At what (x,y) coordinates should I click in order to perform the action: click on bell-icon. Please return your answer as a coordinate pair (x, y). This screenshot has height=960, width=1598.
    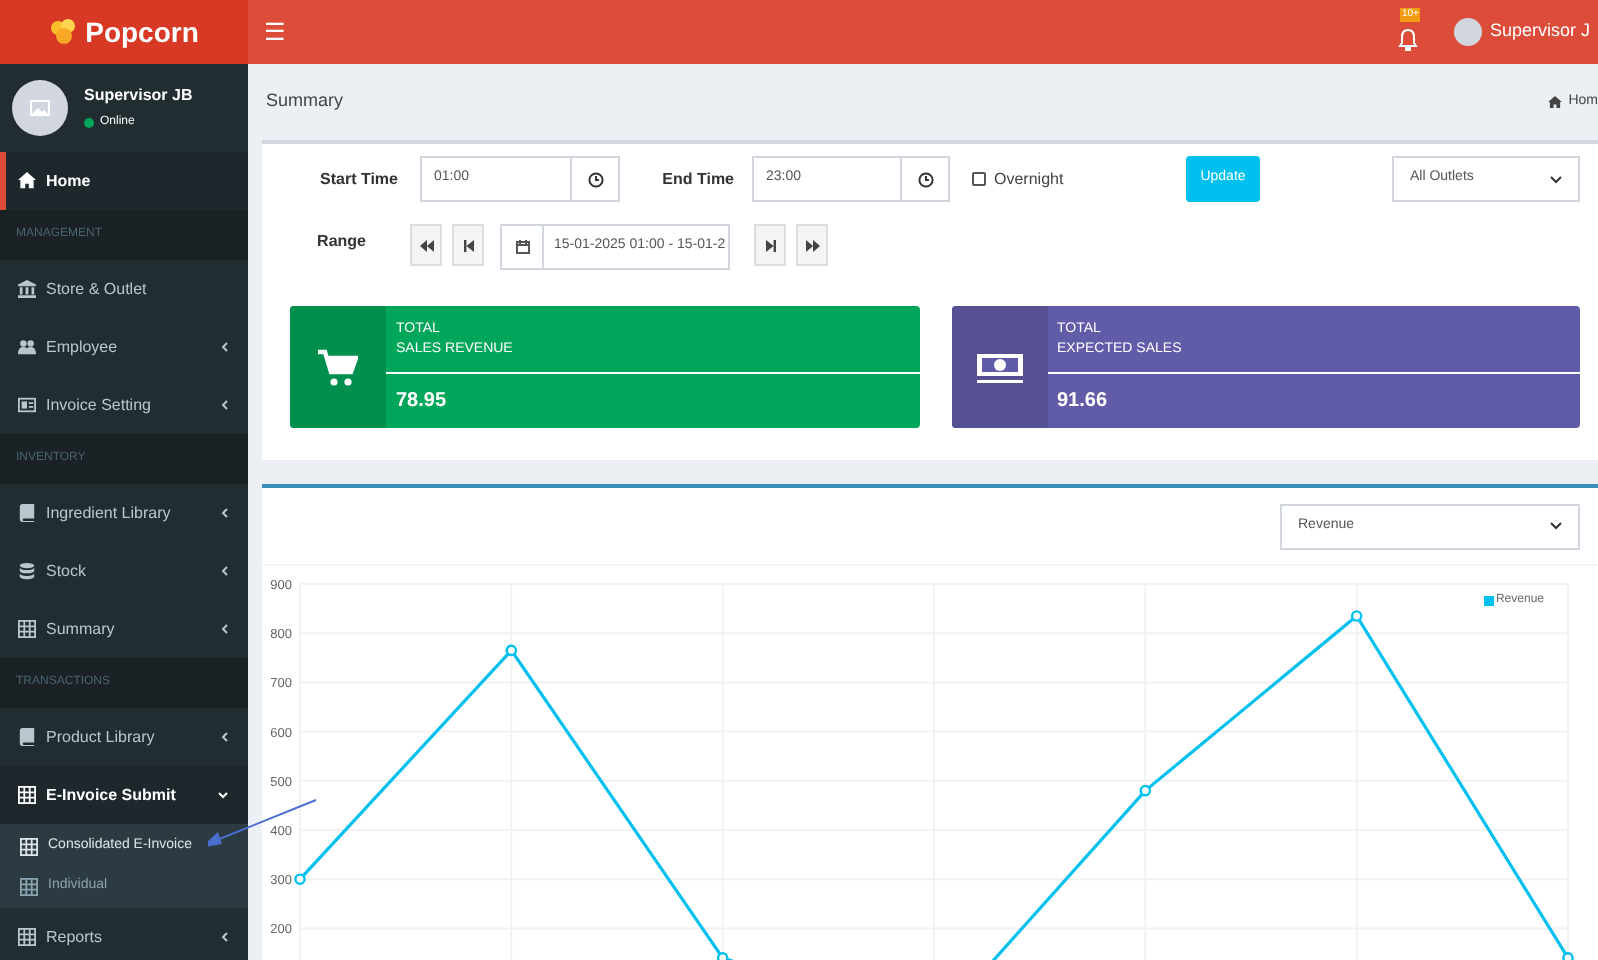
    Looking at the image, I should click on (1407, 40).